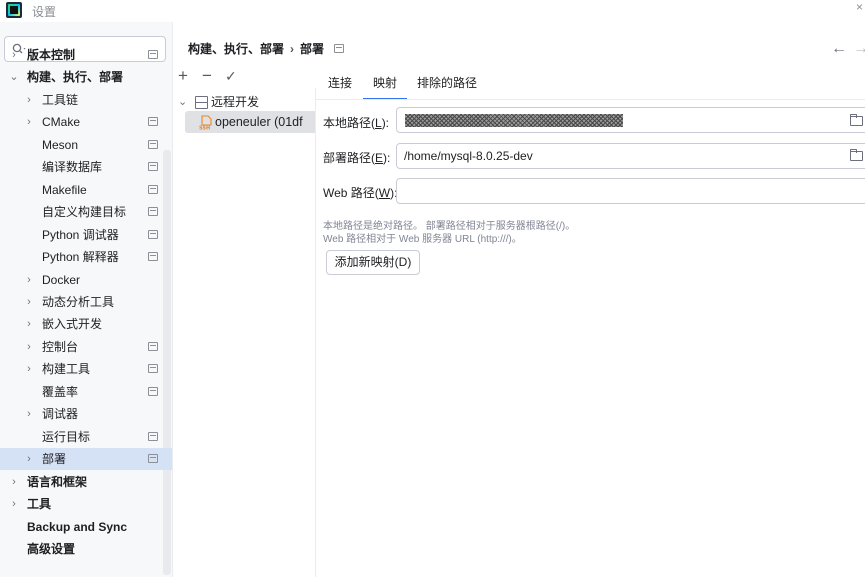  I want to click on sidebar-item-label: 高级设置, so click(51, 549).